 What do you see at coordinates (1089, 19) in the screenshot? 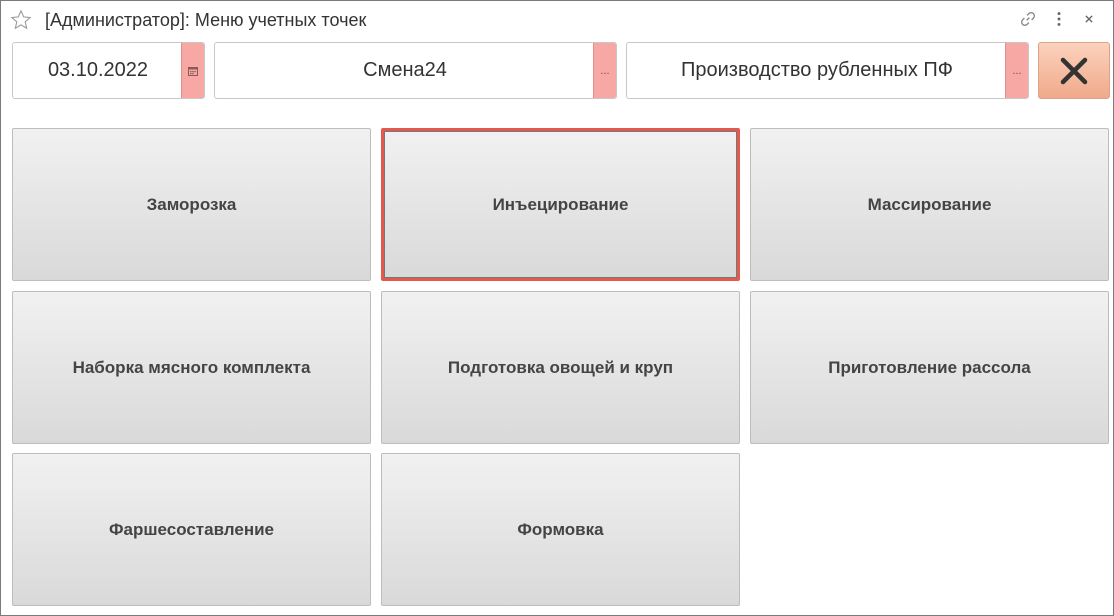
I see `close-window-icon` at bounding box center [1089, 19].